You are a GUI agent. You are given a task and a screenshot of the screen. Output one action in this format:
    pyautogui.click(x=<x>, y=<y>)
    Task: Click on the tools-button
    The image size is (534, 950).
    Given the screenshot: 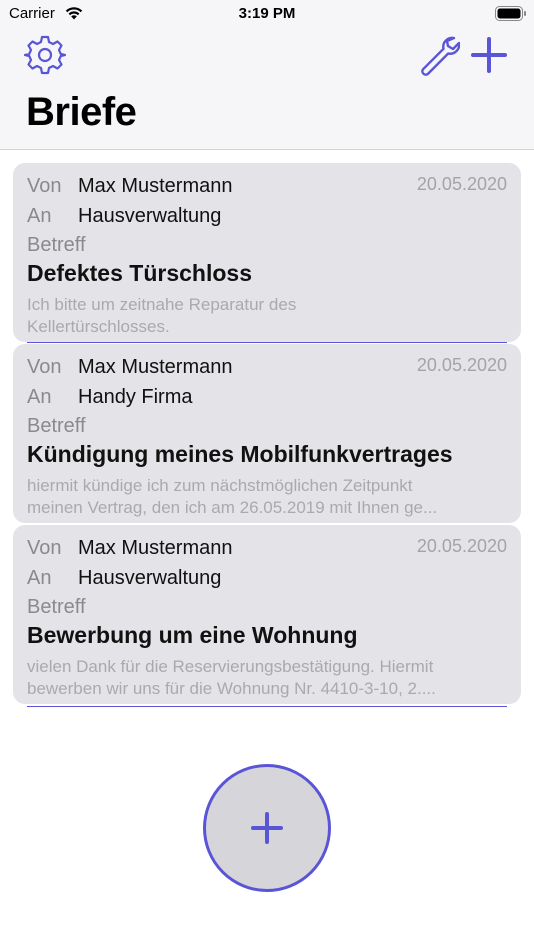 What is the action you would take?
    pyautogui.click(x=439, y=55)
    